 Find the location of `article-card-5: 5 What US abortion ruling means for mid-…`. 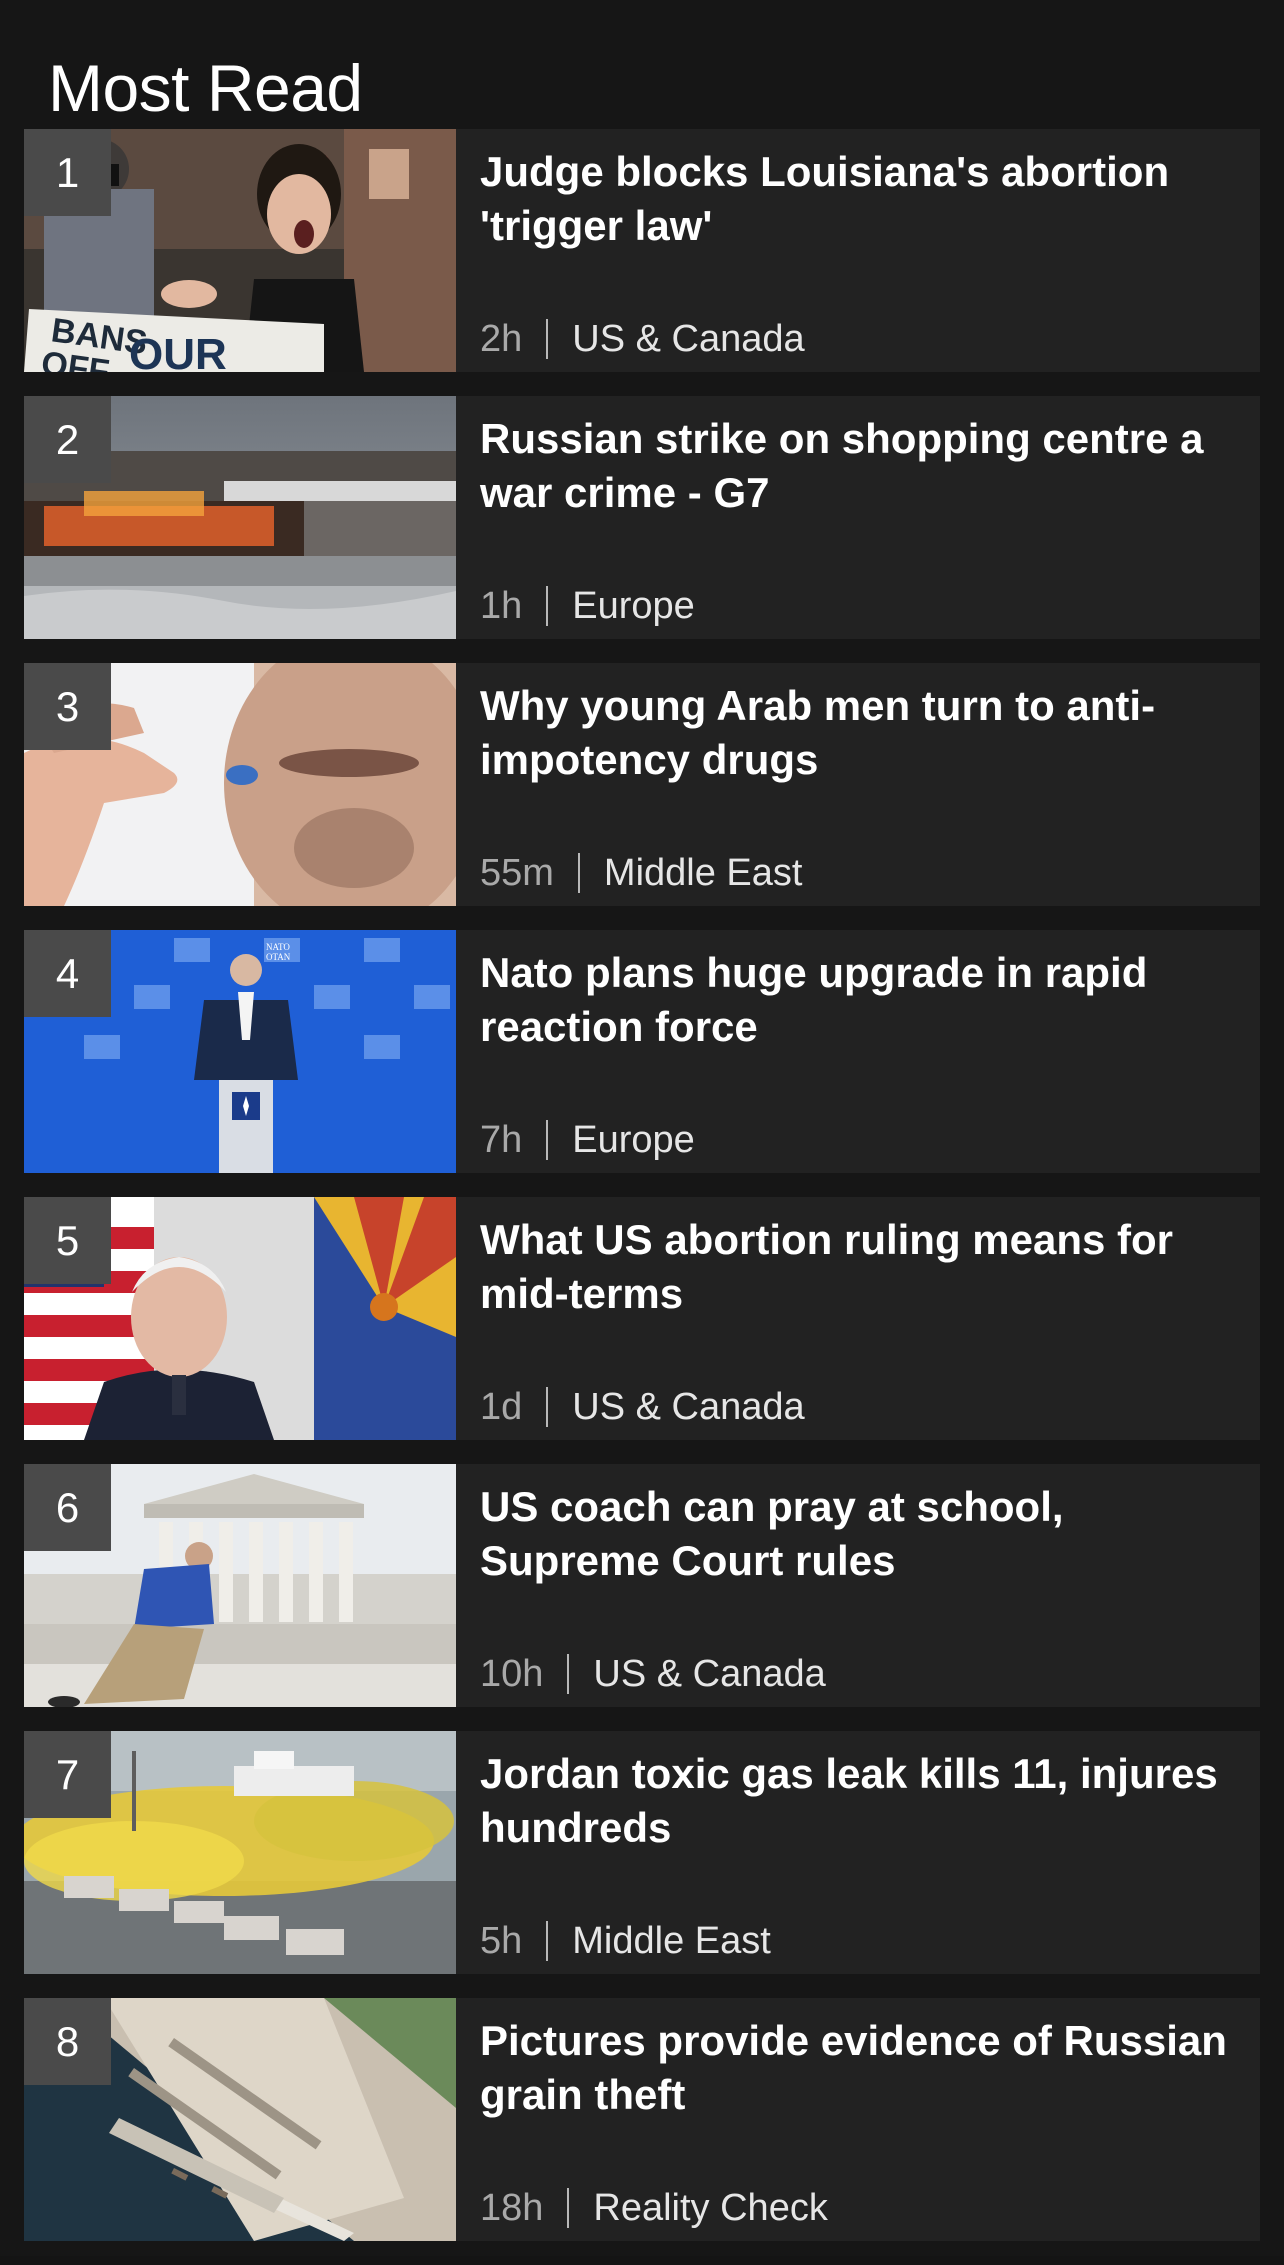

article-card-5: 5 What US abortion ruling means for mid-… is located at coordinates (642, 1318).